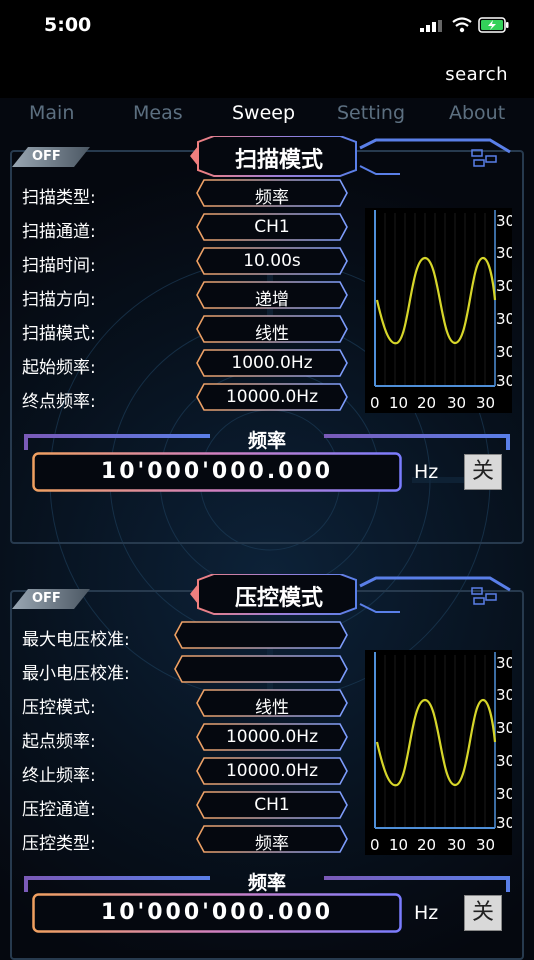  I want to click on max-voltage-calibration-field, so click(261, 635).